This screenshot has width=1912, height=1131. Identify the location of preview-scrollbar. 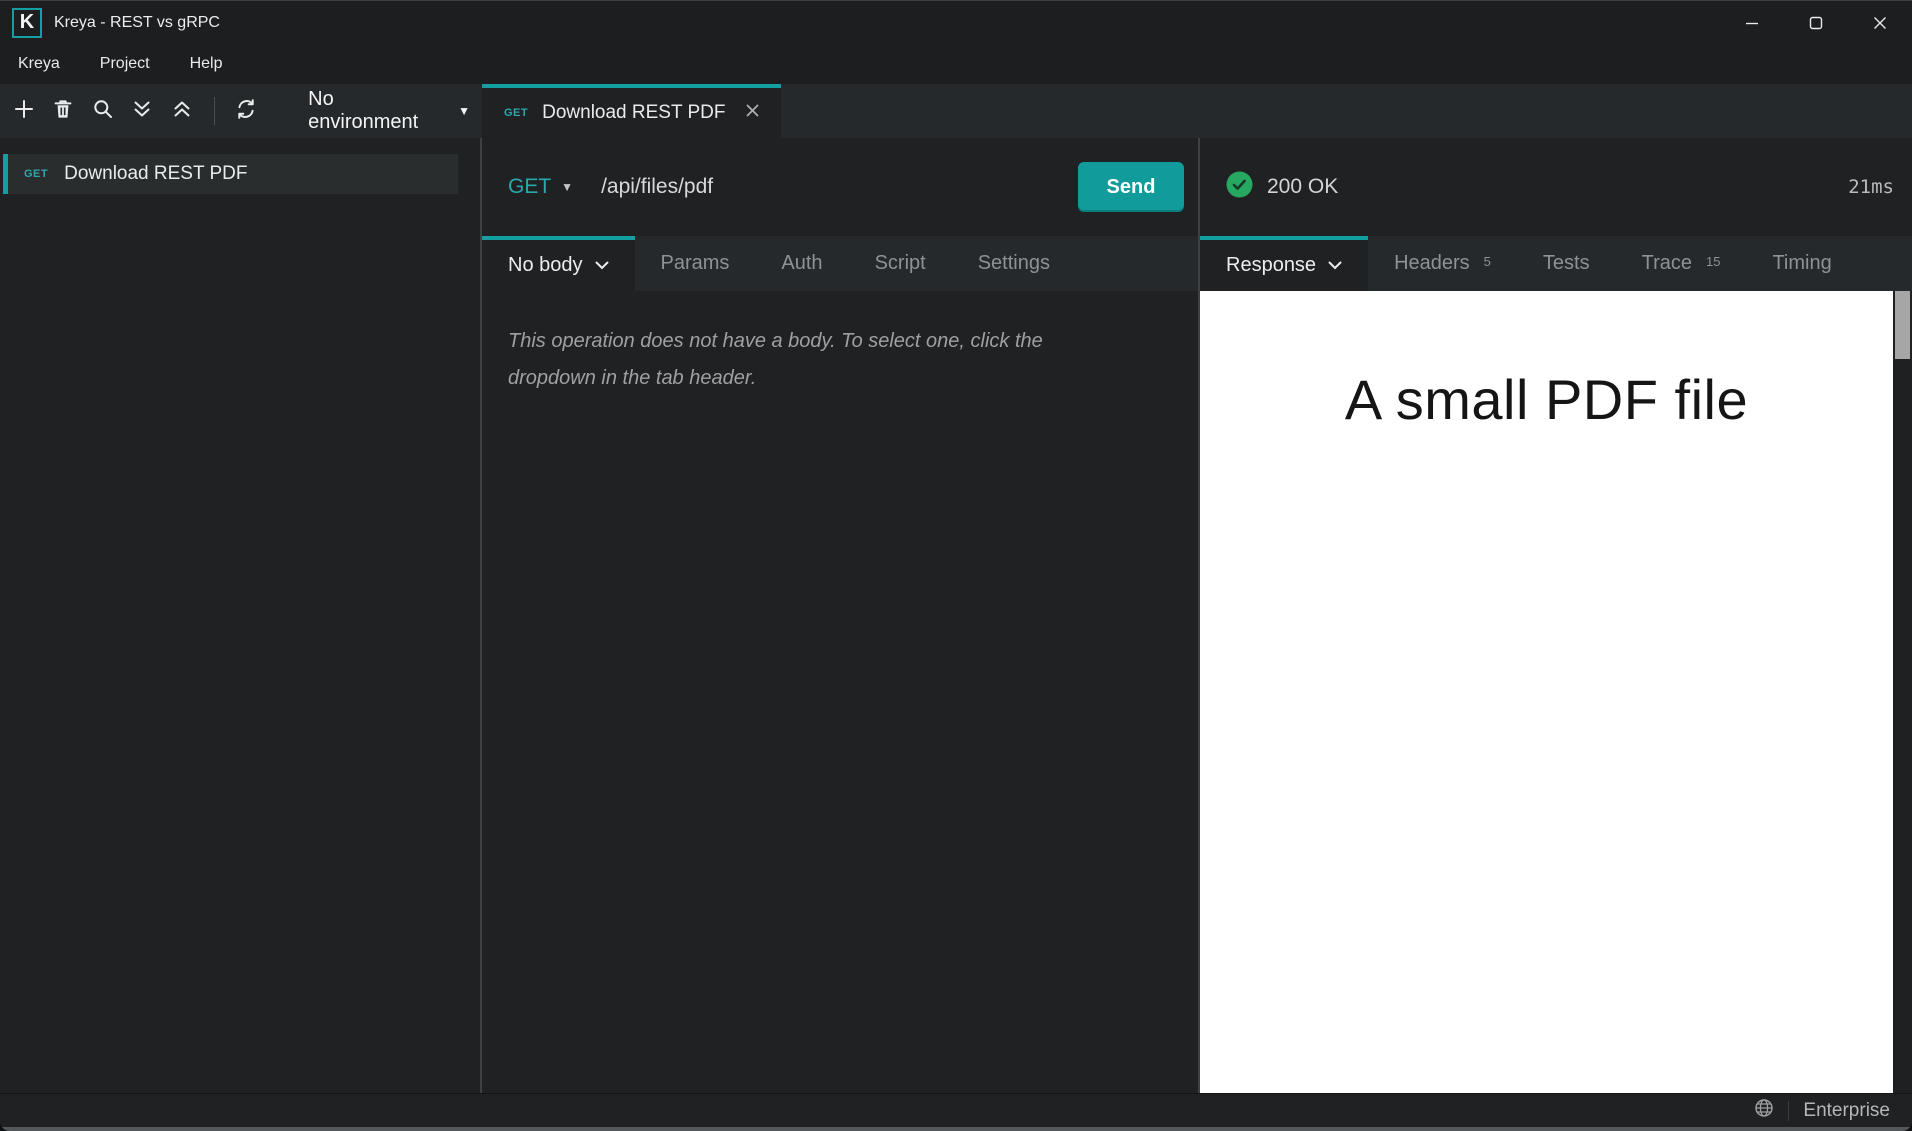
(1902, 692).